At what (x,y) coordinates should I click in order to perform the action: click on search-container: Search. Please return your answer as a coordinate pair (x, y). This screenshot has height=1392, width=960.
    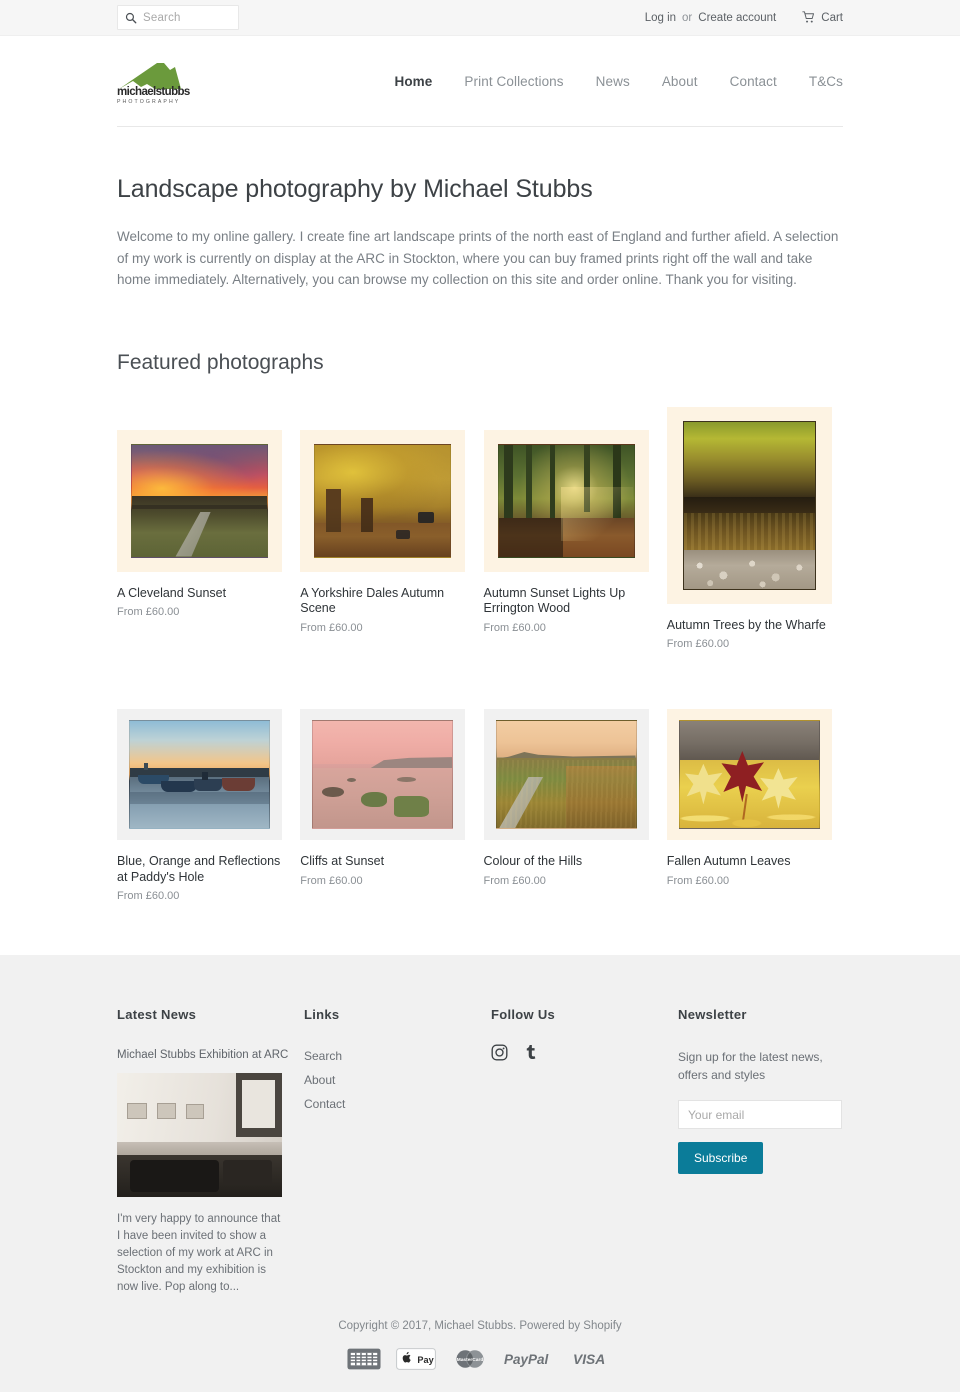
    Looking at the image, I should click on (178, 17).